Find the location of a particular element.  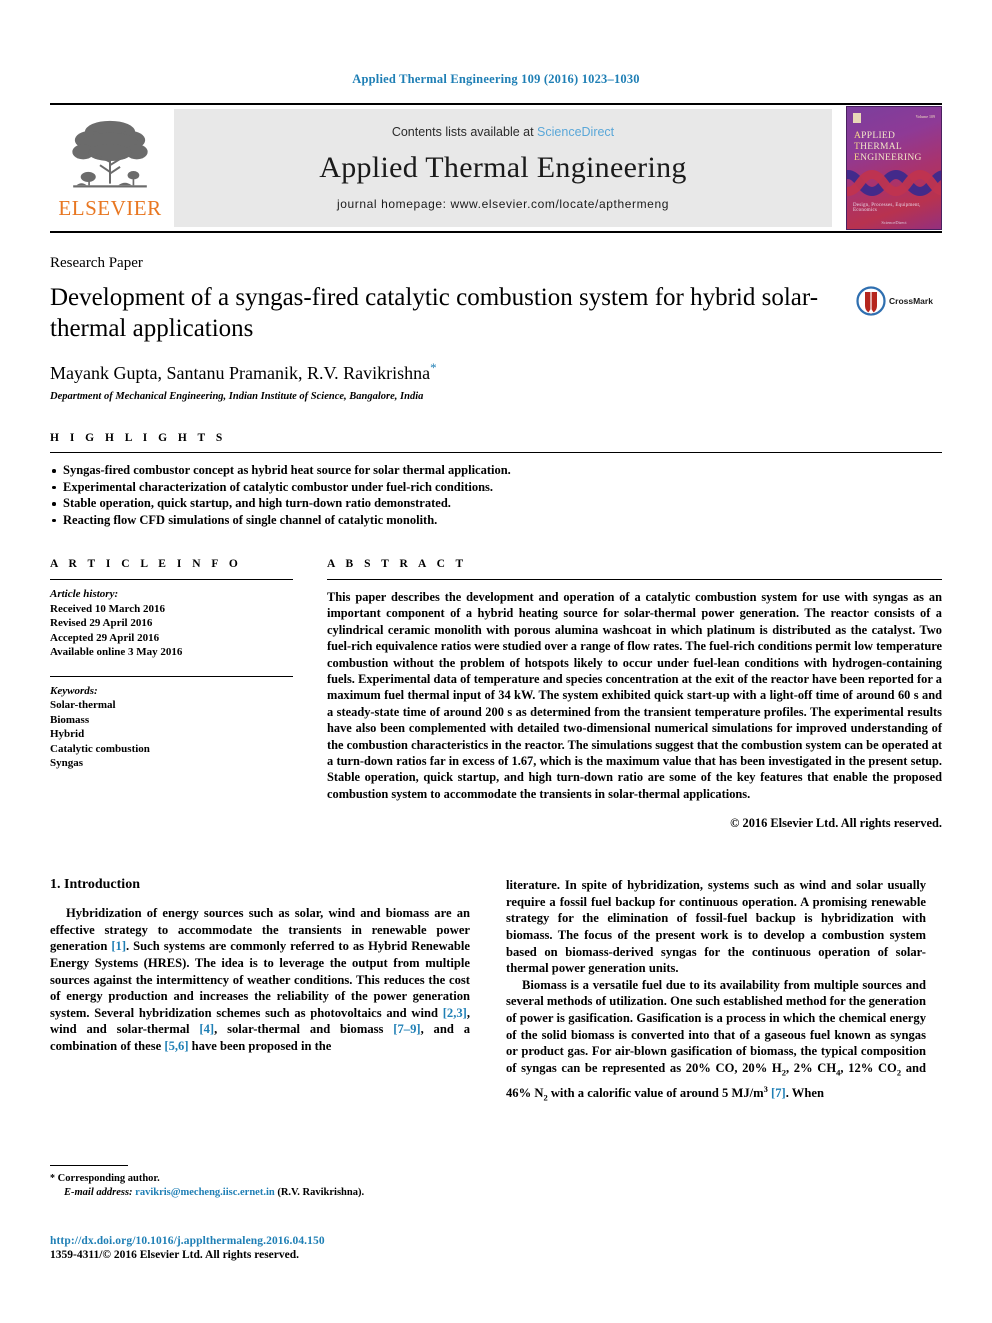

citation-link: [7] is located at coordinates (778, 1093).